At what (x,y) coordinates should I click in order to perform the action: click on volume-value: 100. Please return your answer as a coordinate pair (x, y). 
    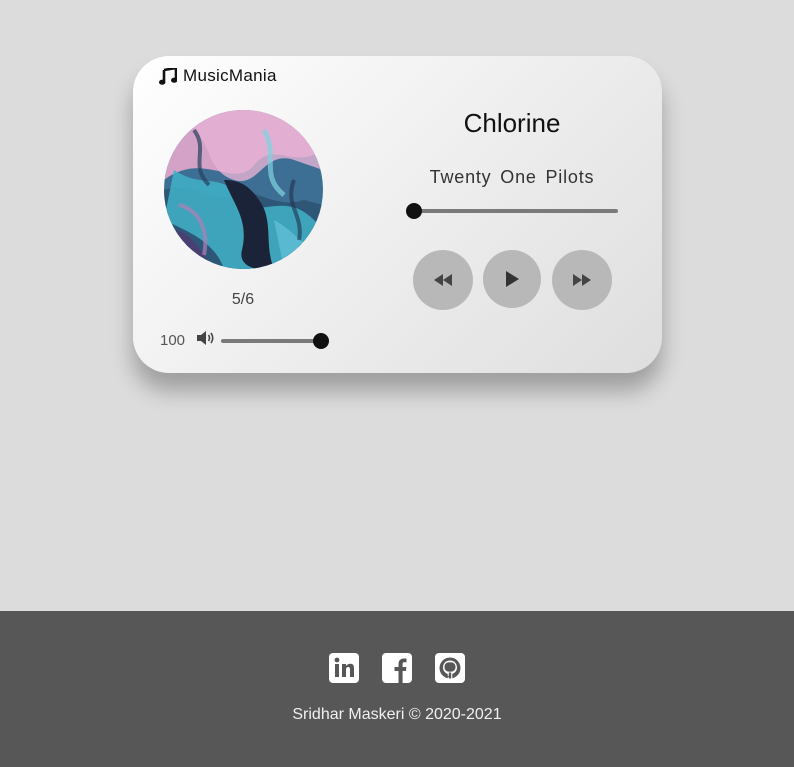
    Looking at the image, I should click on (173, 340).